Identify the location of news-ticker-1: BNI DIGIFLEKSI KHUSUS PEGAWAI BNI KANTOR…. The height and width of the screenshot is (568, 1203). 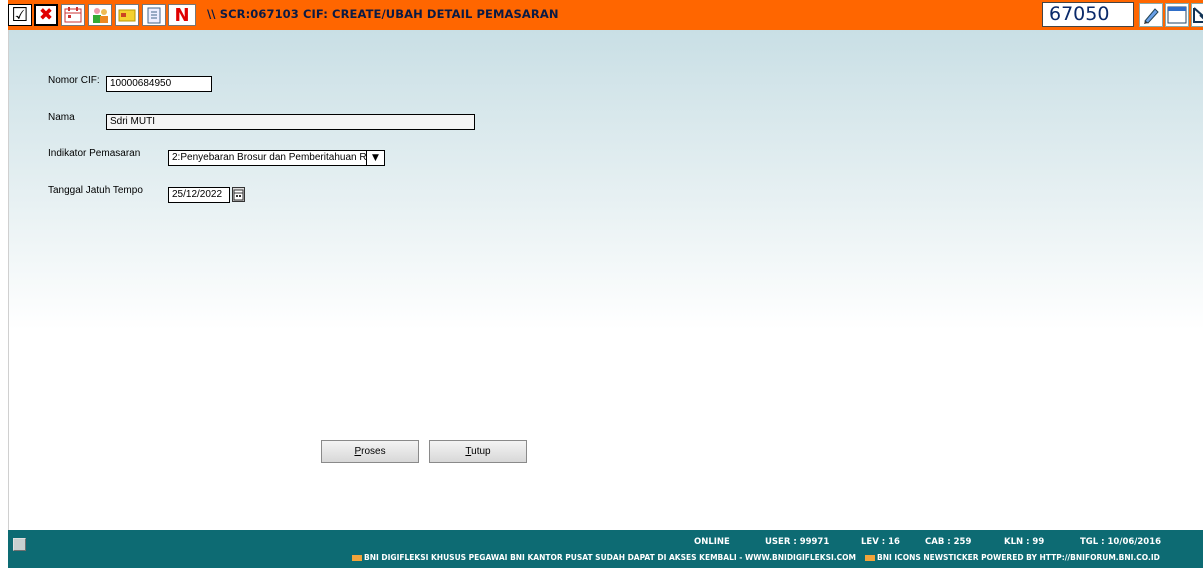
(604, 557).